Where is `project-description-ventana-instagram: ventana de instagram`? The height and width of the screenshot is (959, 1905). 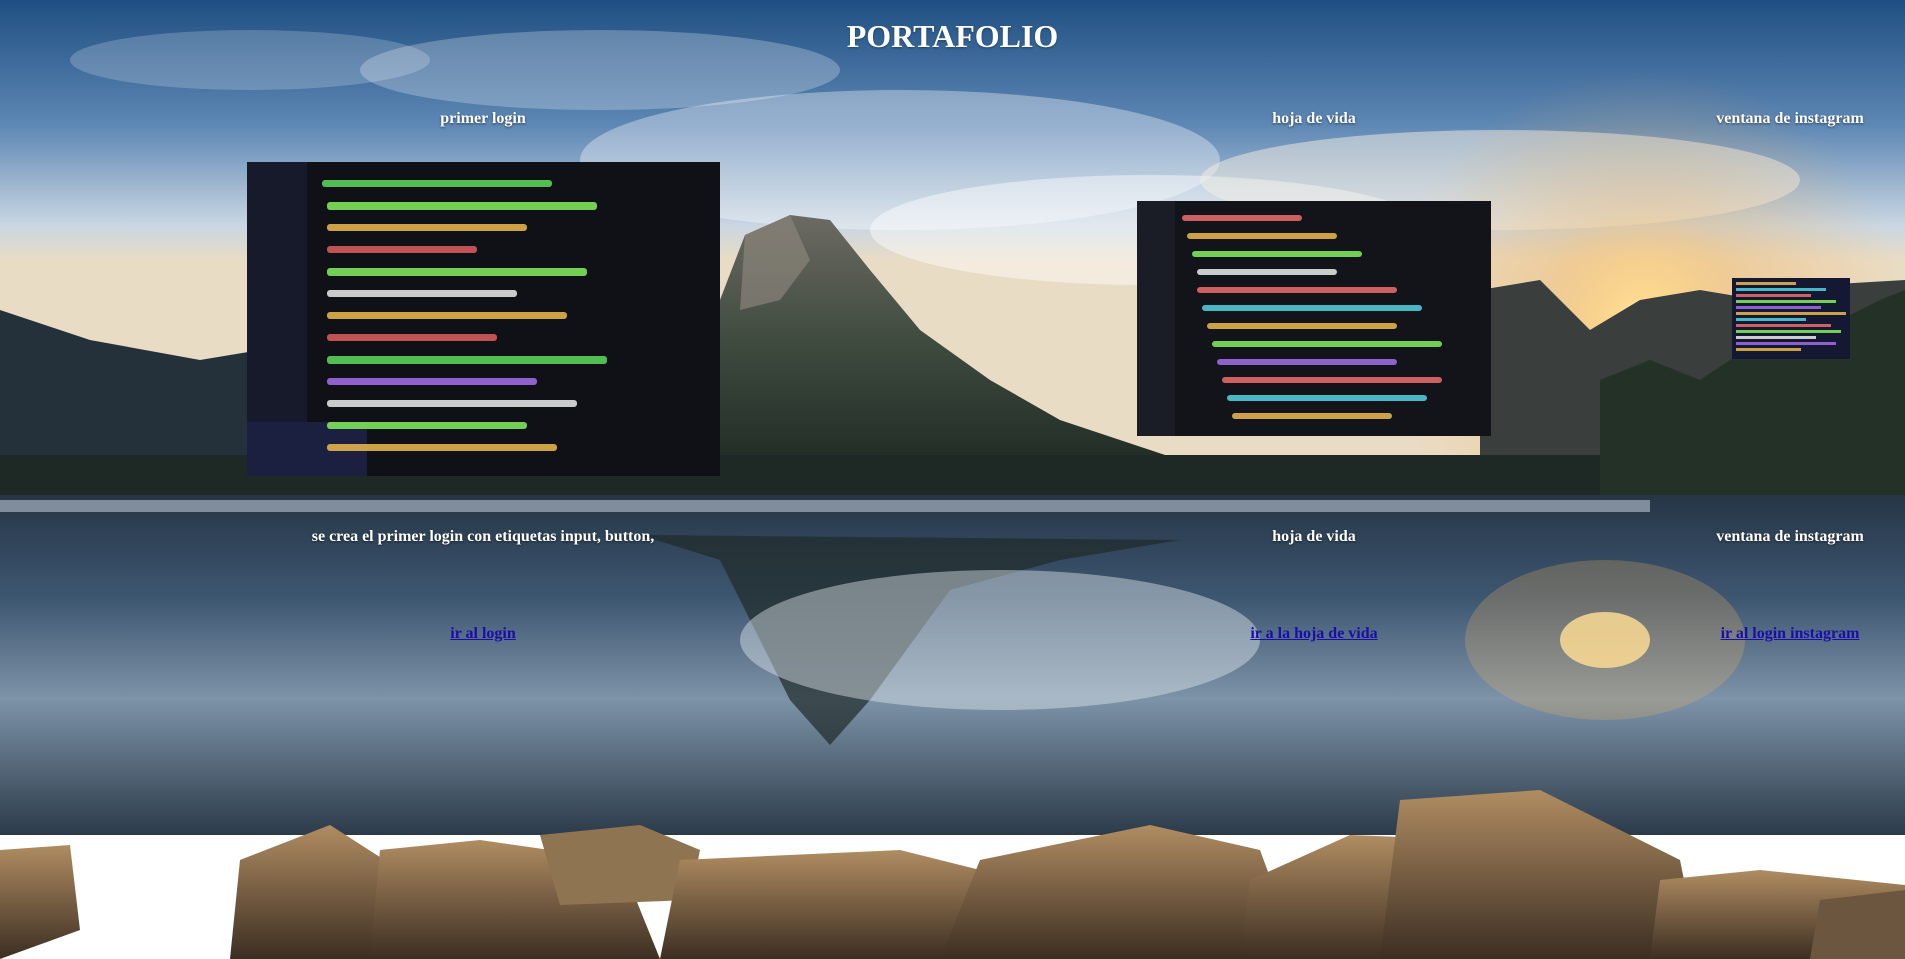
project-description-ventana-instagram: ventana de instagram is located at coordinates (1790, 536).